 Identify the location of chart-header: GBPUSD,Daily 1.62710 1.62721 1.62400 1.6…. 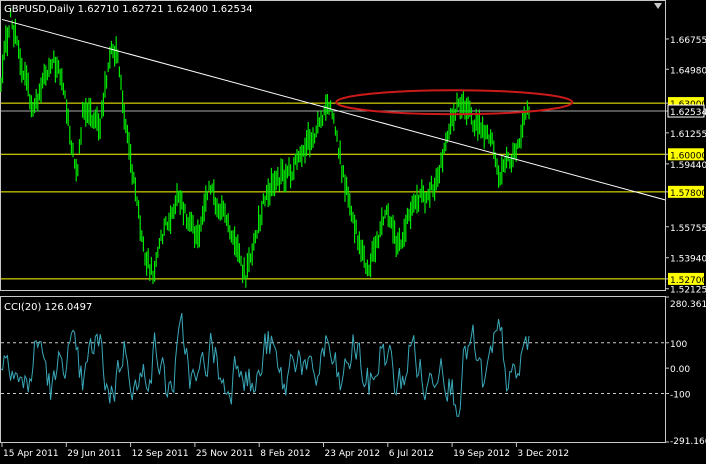
(128, 9).